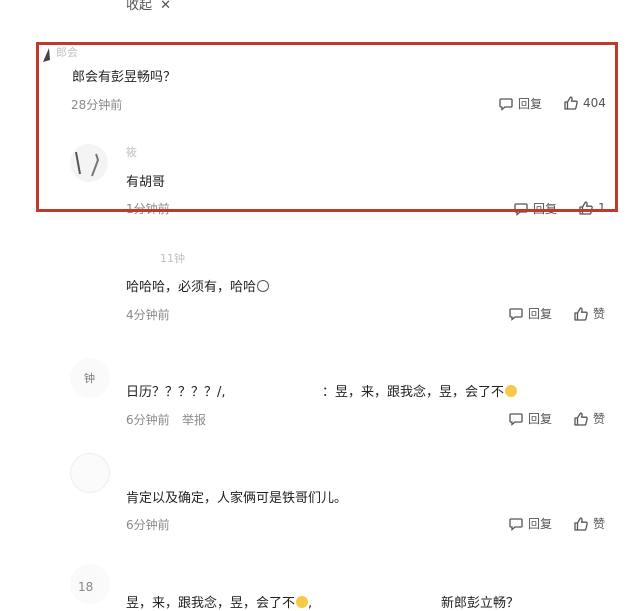  What do you see at coordinates (594, 103) in the screenshot?
I see `like-count: 404` at bounding box center [594, 103].